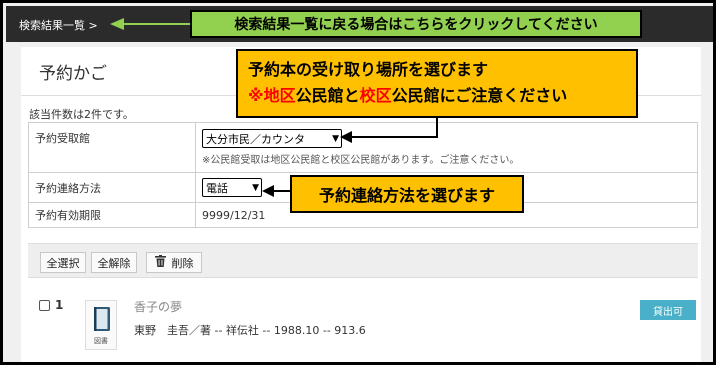 This screenshot has width=716, height=365. What do you see at coordinates (479, 95) in the screenshot?
I see `pickup-callout-suffix: 公民館にご注意ください` at bounding box center [479, 95].